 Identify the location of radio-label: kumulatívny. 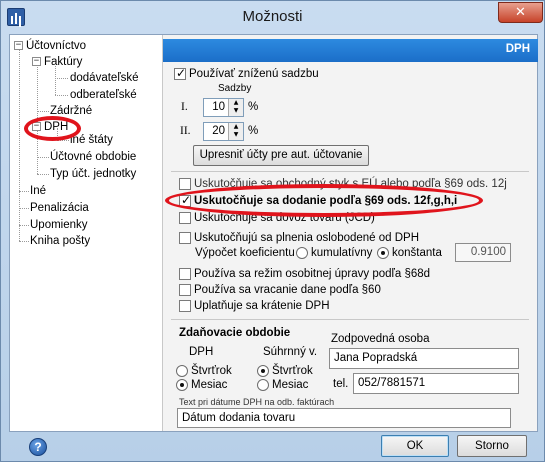
(342, 253).